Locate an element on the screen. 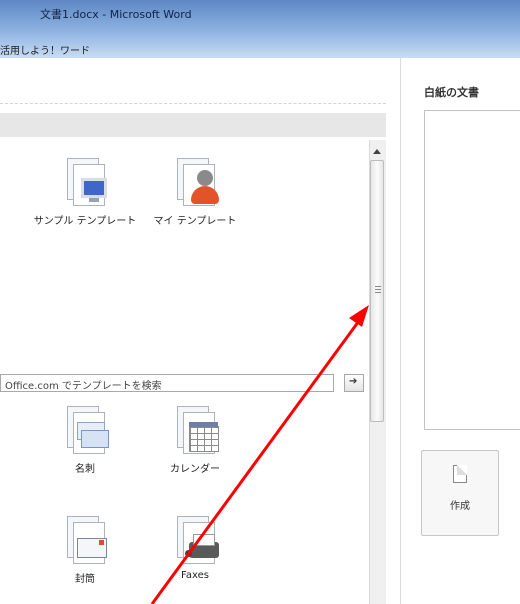  template-section-header is located at coordinates (193, 125).